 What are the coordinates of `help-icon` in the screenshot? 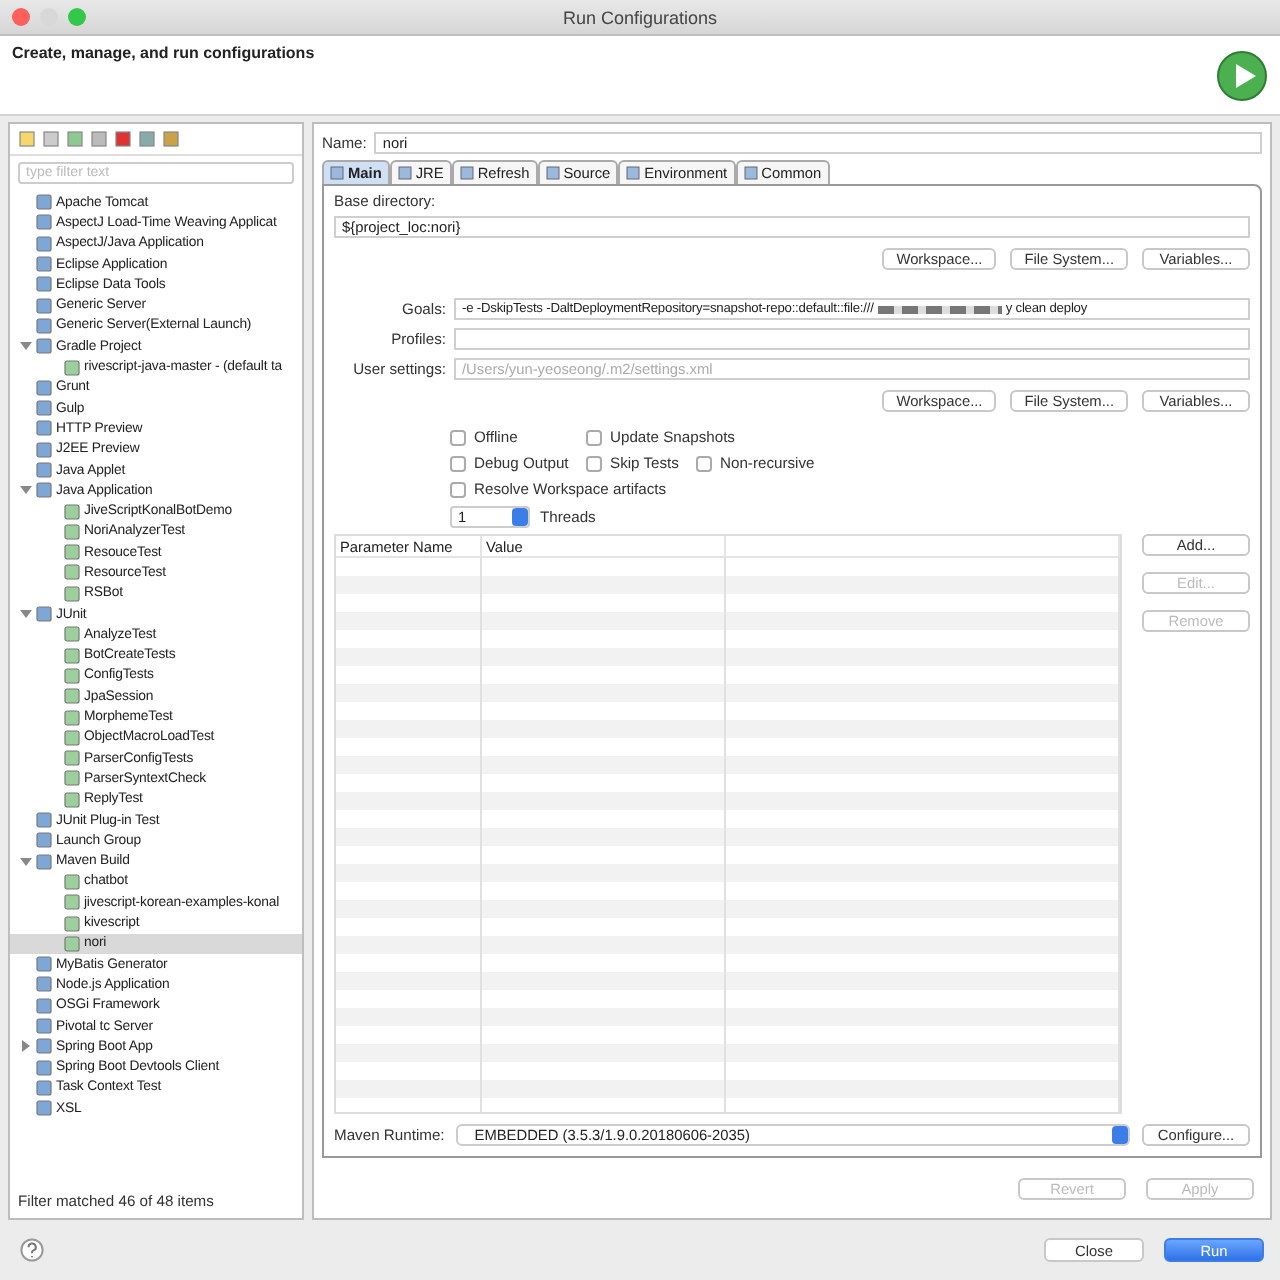 It's located at (32, 1250).